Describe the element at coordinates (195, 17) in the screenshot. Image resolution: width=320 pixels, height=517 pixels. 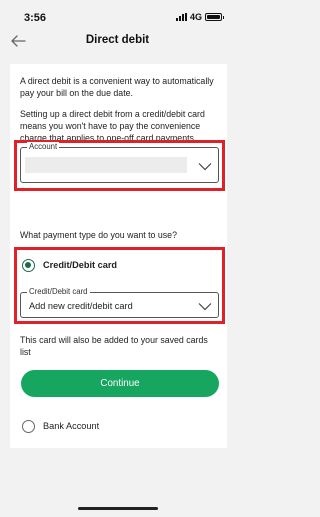
I see `network-type: 4G` at that location.